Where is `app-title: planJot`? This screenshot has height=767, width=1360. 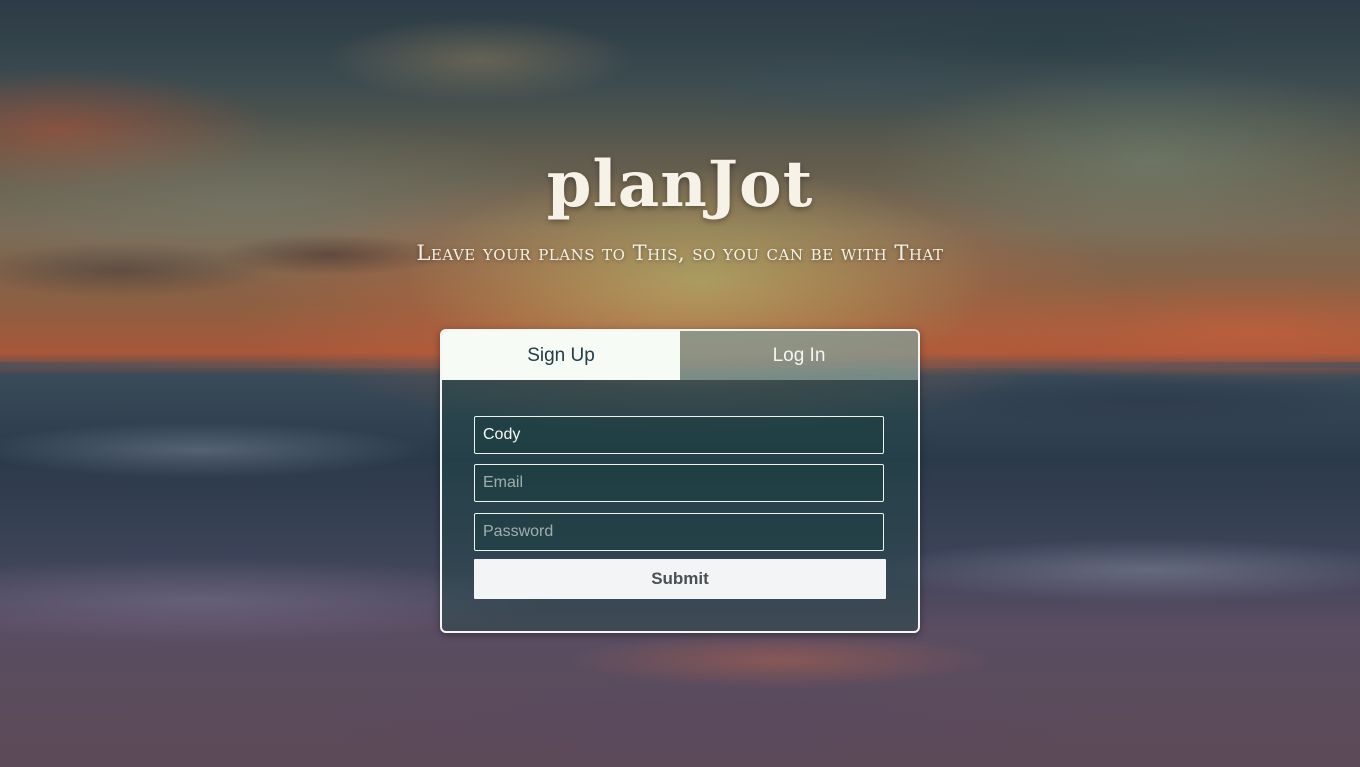
app-title: planJot is located at coordinates (680, 184).